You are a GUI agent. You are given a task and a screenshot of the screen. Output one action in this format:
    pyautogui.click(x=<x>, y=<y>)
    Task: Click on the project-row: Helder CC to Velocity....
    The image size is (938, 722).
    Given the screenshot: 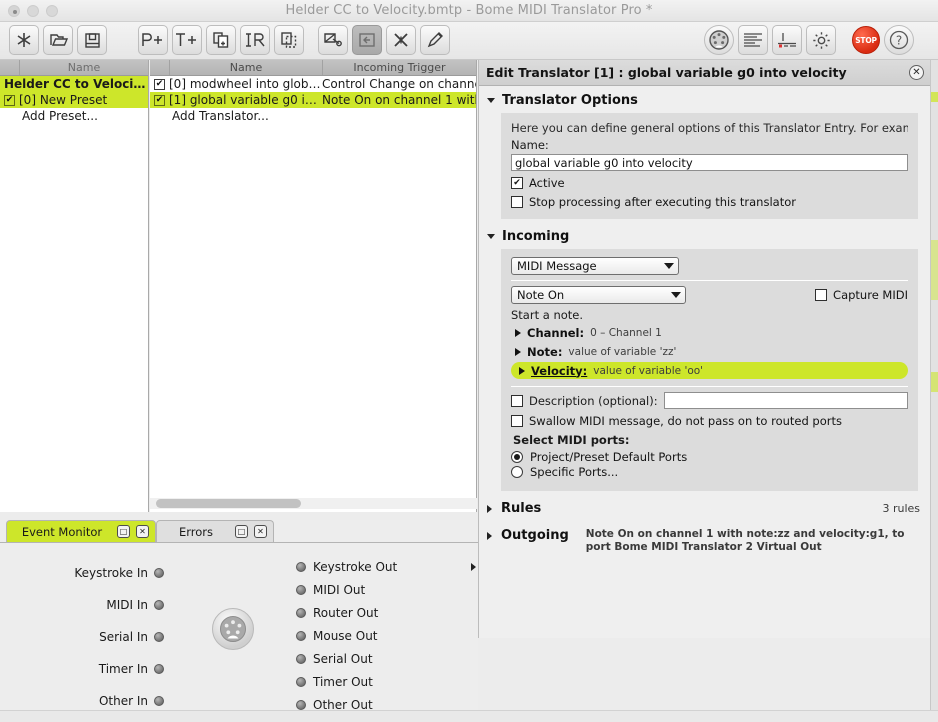 What is the action you would take?
    pyautogui.click(x=74, y=84)
    